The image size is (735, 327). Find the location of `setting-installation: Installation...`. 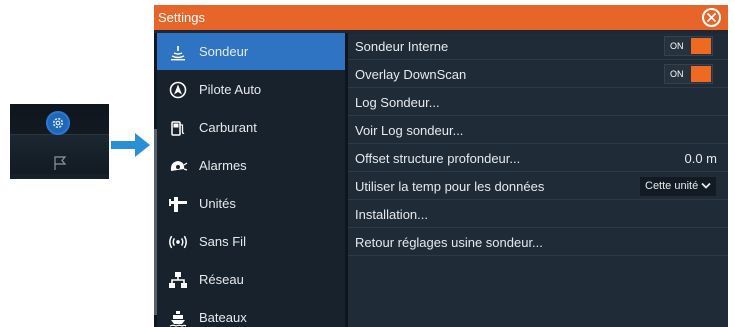

setting-installation: Installation... is located at coordinates (538, 214).